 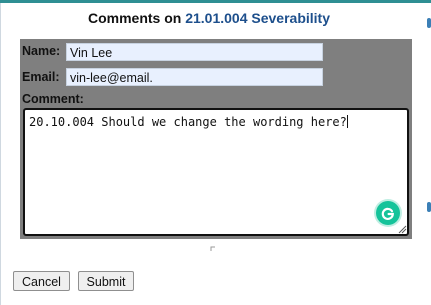 I want to click on email-field: vin-lee@email., so click(x=194, y=77).